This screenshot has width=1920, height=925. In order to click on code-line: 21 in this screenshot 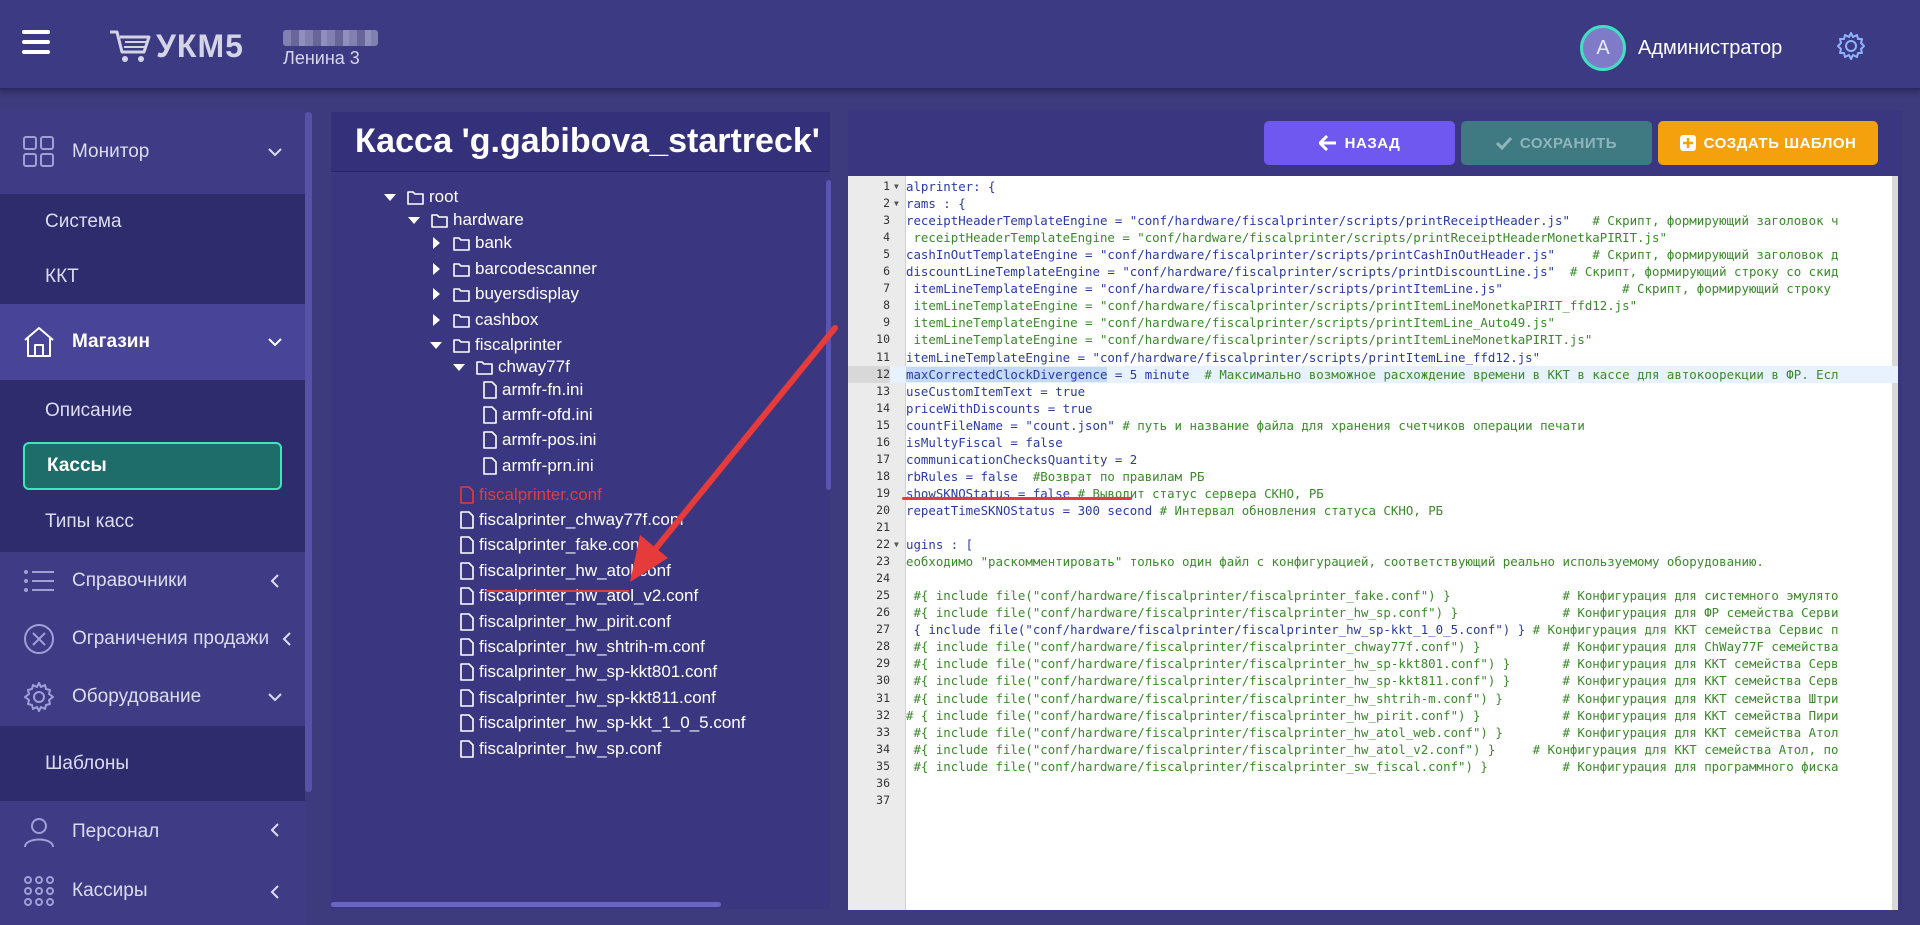, I will do `click(1373, 527)`.